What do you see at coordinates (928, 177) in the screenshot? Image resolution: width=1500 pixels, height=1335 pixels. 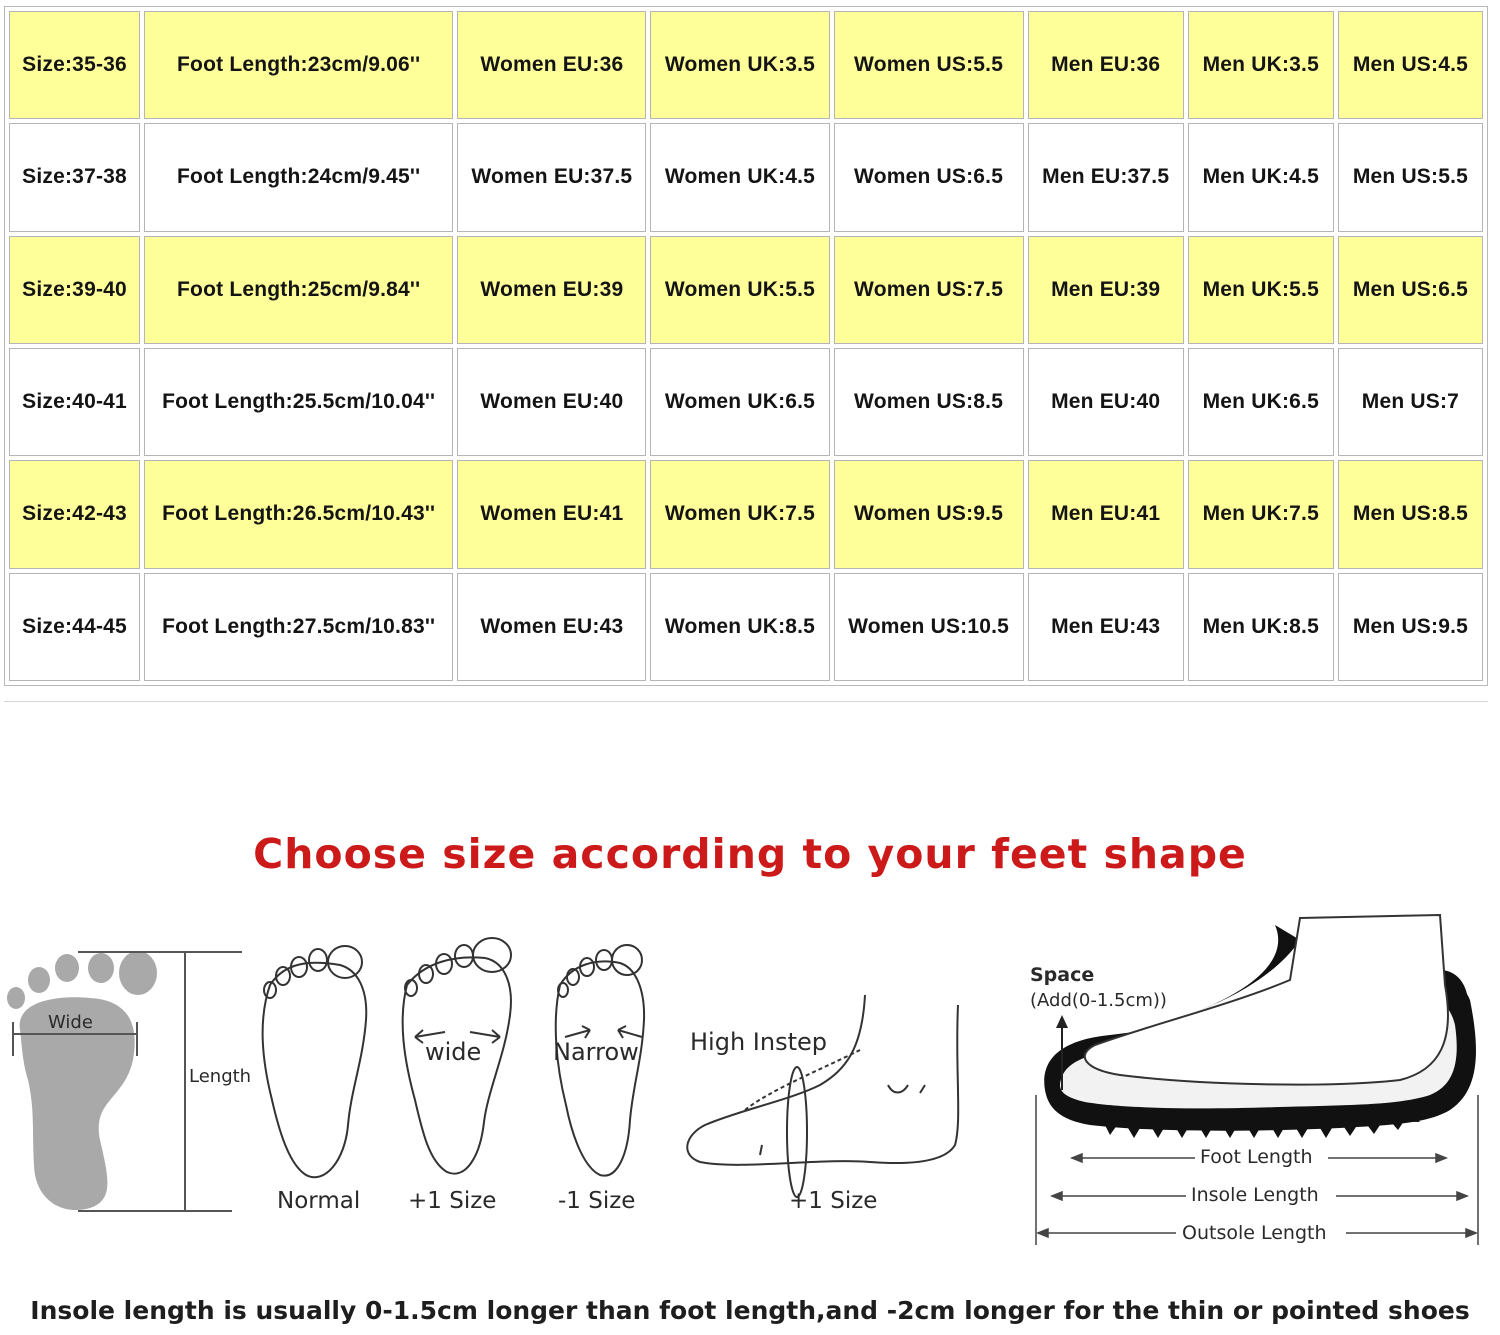 I see `table-cell: Women US:6.5` at bounding box center [928, 177].